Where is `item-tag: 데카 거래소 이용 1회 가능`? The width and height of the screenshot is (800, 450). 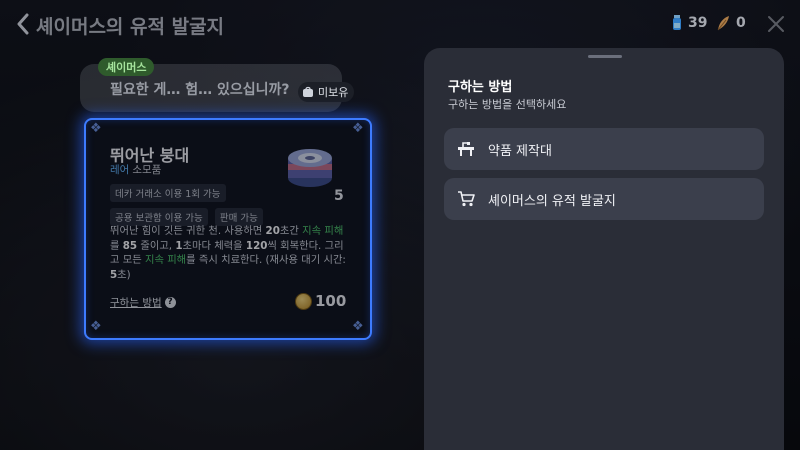 item-tag: 데카 거래소 이용 1회 가능 is located at coordinates (168, 193).